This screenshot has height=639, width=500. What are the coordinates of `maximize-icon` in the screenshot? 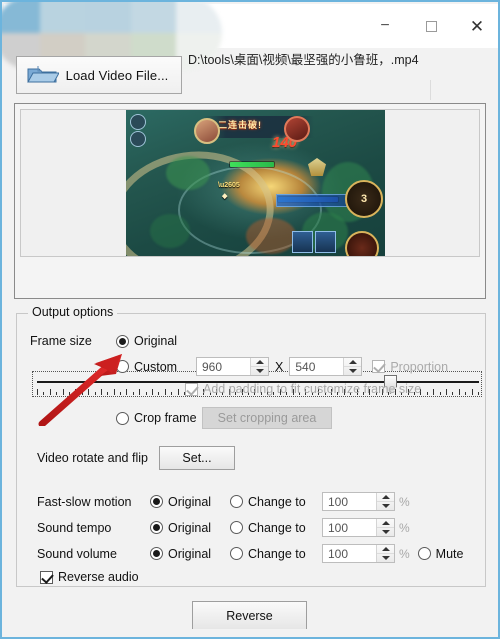 It's located at (431, 26).